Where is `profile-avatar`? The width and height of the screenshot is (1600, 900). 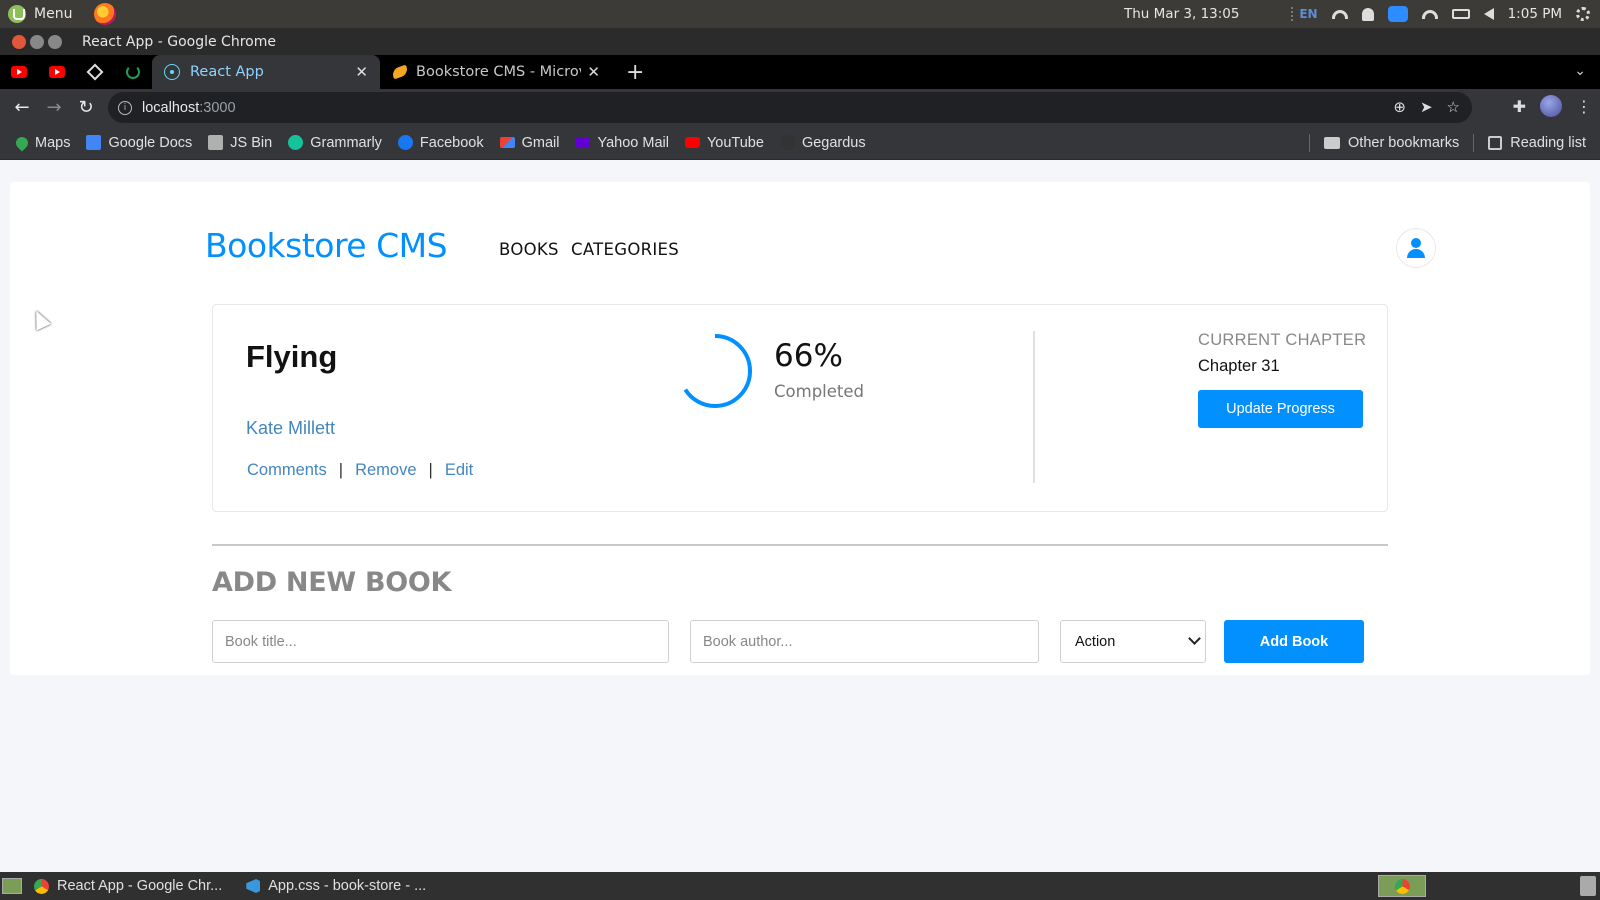 profile-avatar is located at coordinates (1551, 106).